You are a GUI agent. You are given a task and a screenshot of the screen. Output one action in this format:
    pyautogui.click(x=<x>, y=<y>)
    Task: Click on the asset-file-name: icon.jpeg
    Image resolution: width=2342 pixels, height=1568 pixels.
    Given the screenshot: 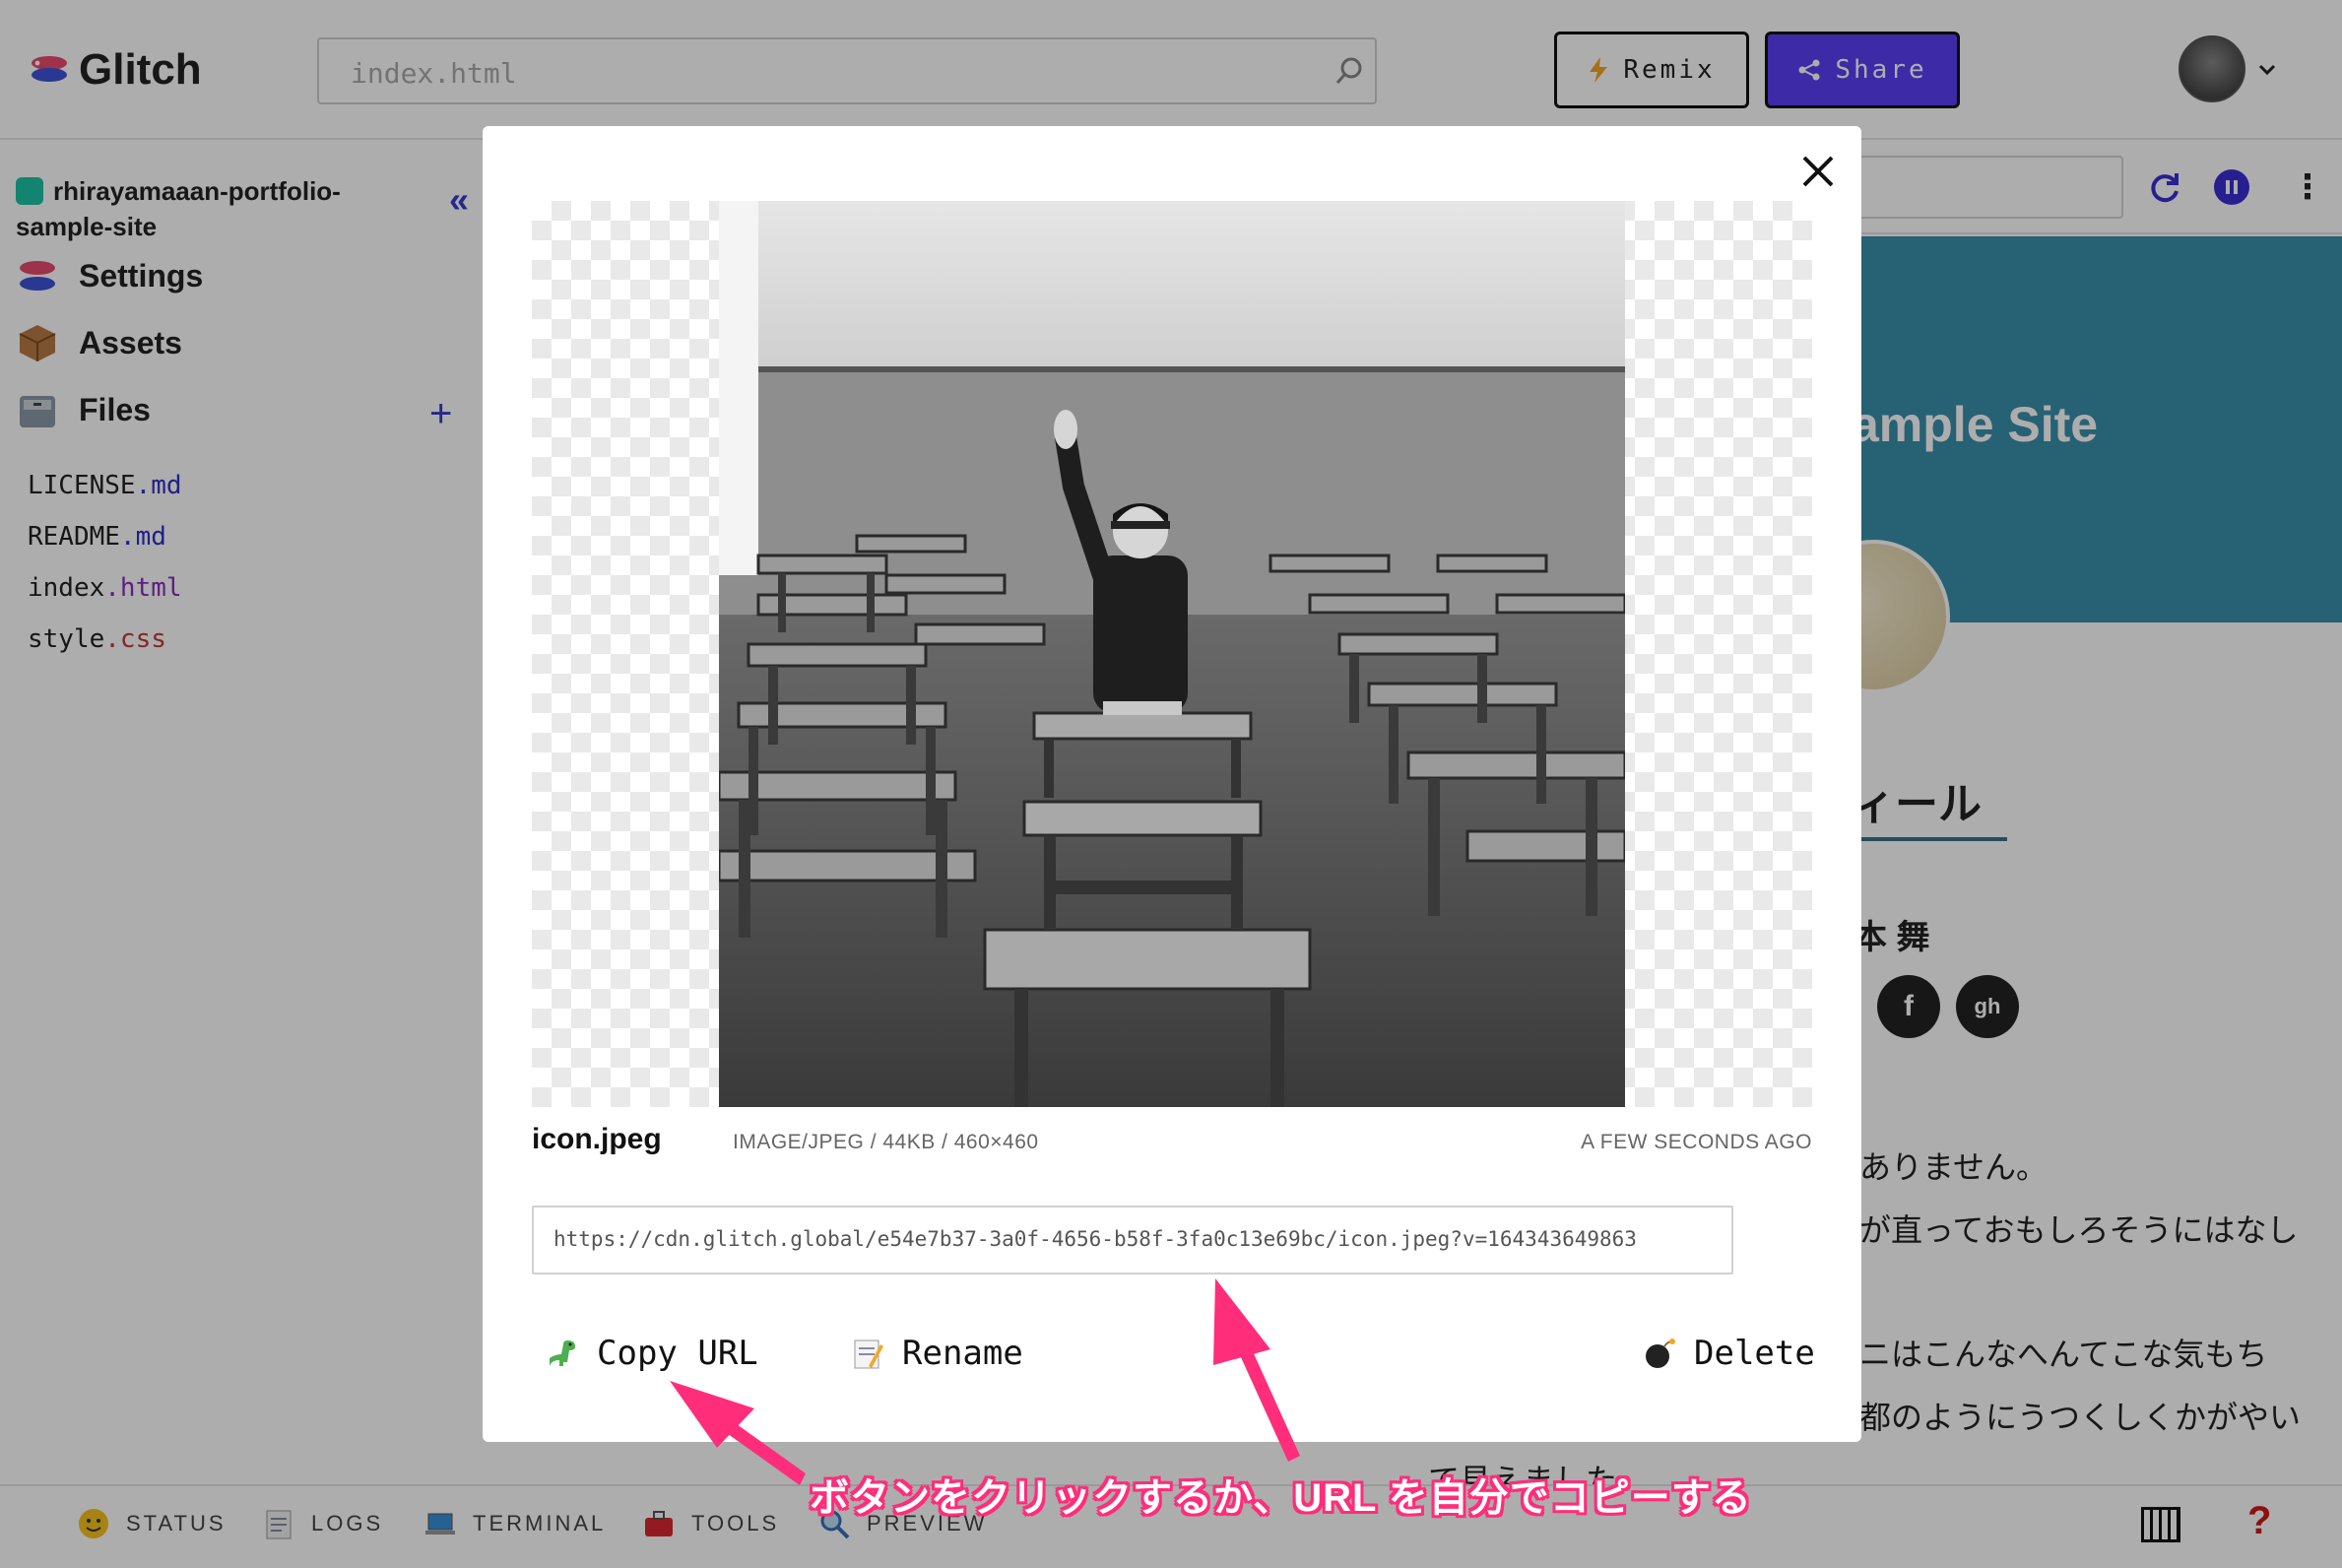 What is the action you would take?
    pyautogui.click(x=597, y=1139)
    